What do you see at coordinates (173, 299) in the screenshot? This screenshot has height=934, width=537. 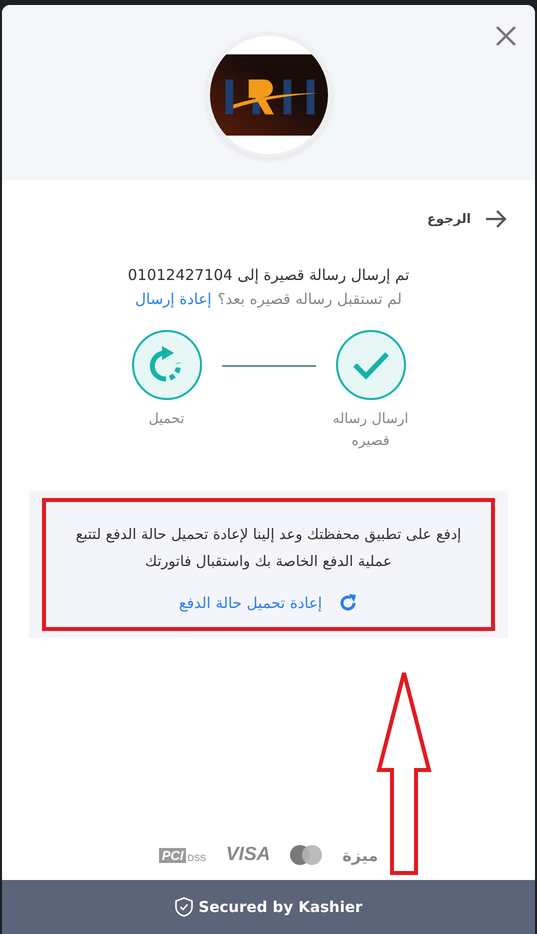 I see `resend-link: إعادة إرسال` at bounding box center [173, 299].